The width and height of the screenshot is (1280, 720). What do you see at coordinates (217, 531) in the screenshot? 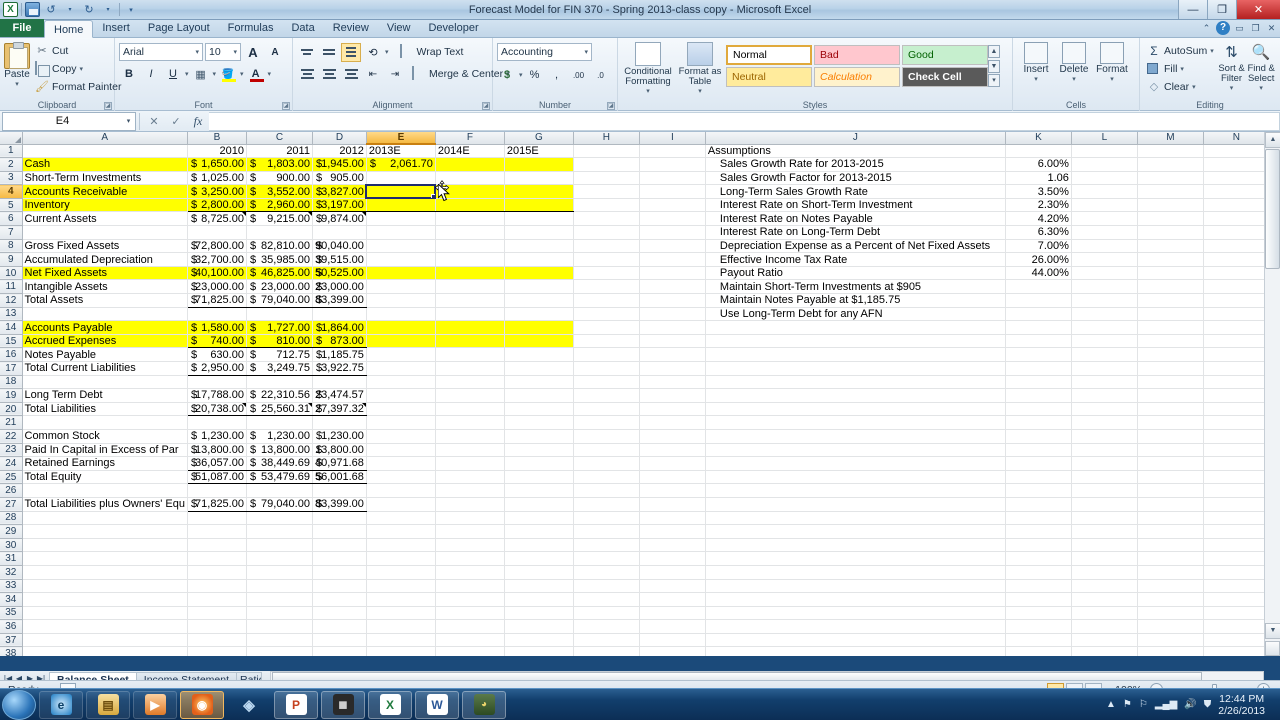
I see `cell-B29` at bounding box center [217, 531].